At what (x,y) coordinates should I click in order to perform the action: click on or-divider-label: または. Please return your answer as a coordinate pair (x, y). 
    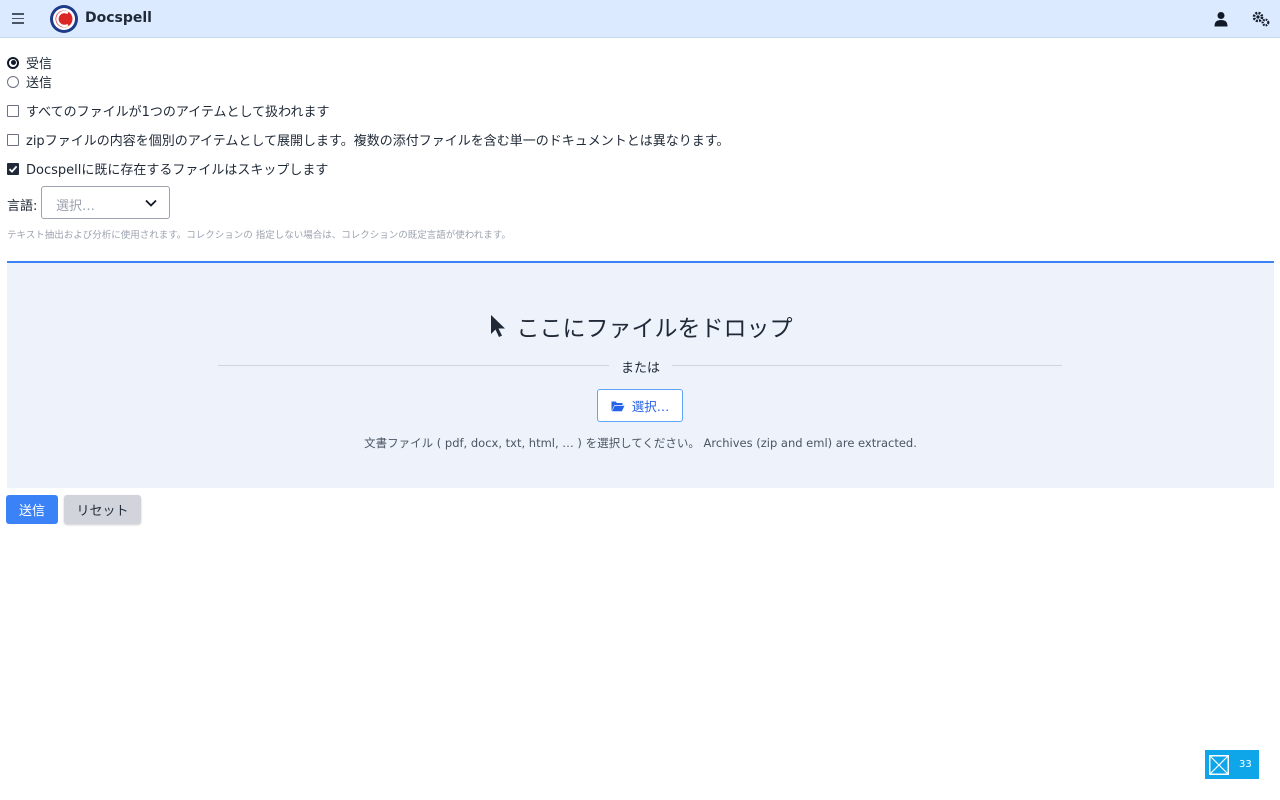
    Looking at the image, I should click on (640, 366).